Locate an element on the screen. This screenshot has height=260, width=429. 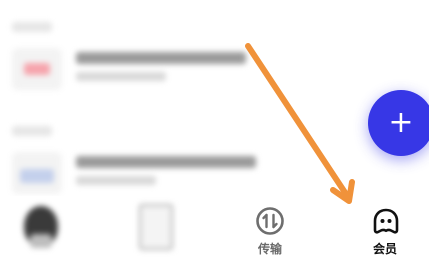
transfer-icon is located at coordinates (270, 221).